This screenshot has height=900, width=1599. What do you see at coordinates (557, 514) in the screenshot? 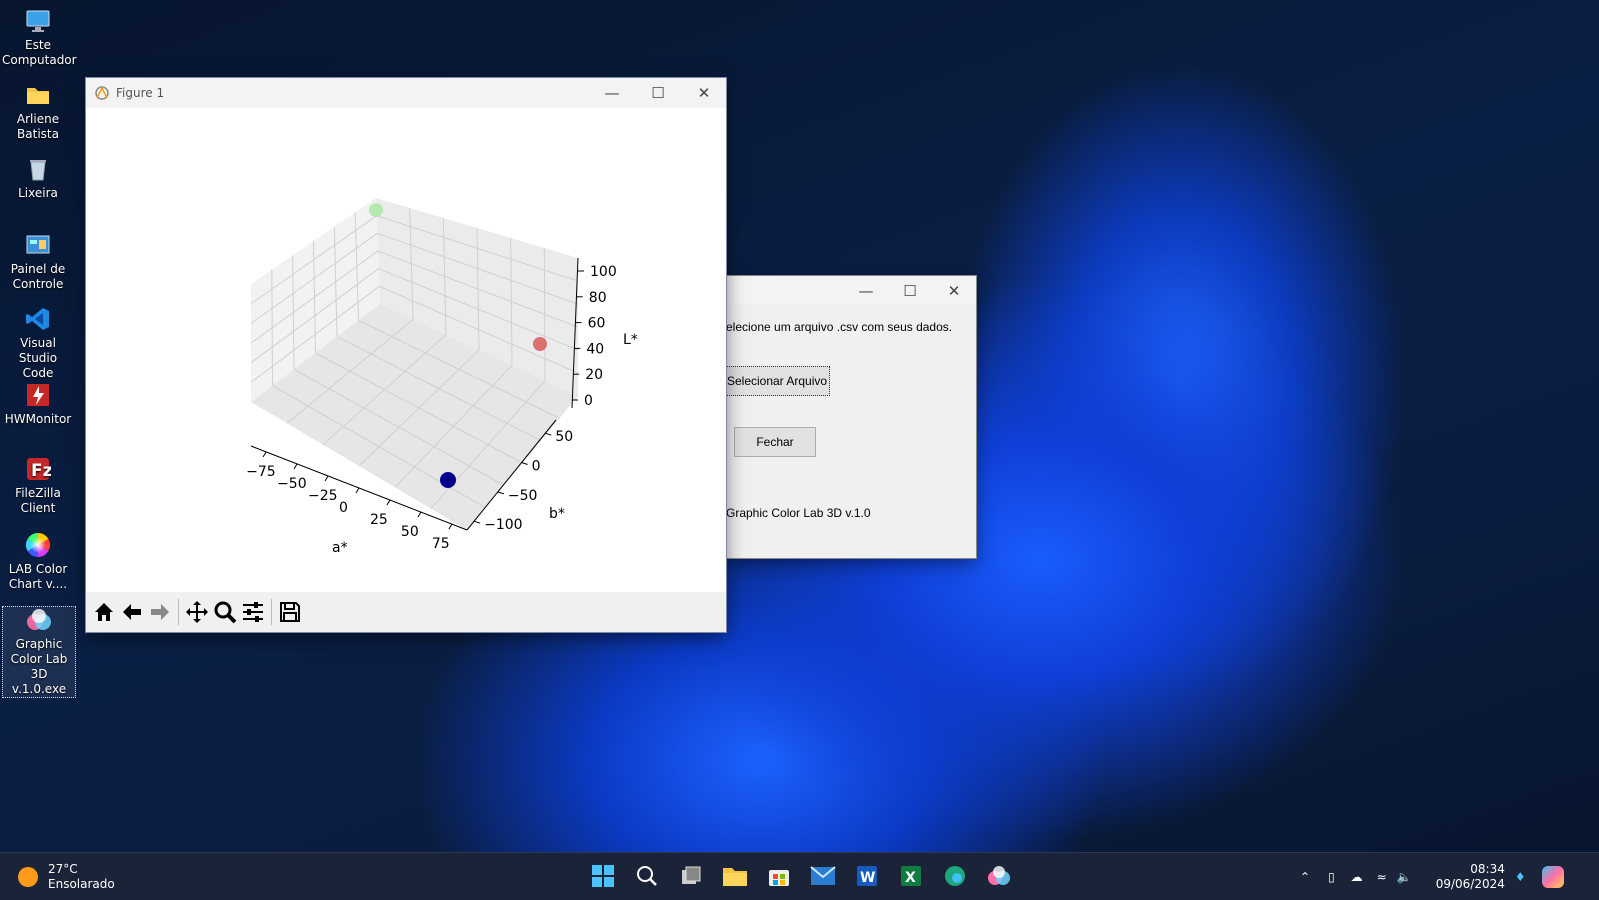
I see `y-axis-label: b*` at bounding box center [557, 514].